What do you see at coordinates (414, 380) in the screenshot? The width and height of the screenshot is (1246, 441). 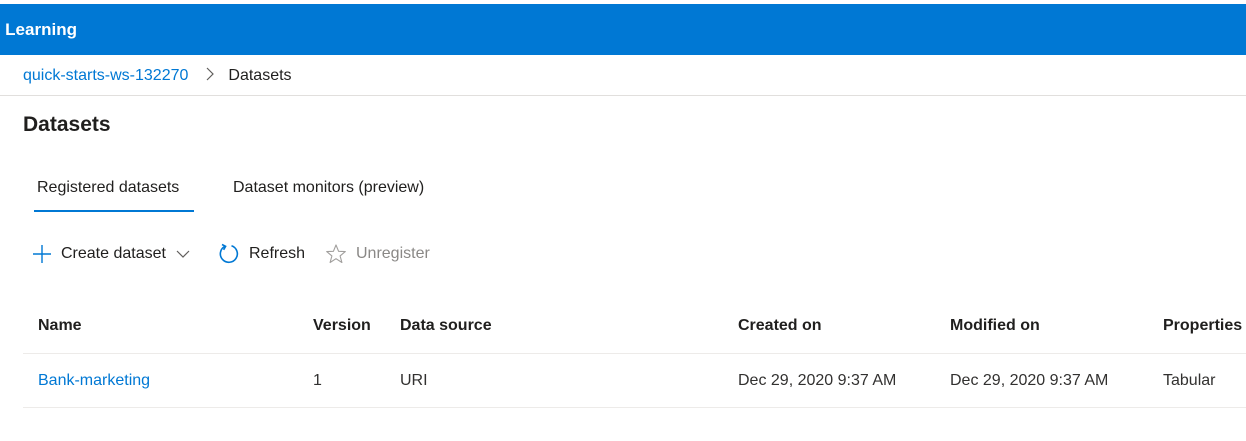 I see `cell-data-source: URI` at bounding box center [414, 380].